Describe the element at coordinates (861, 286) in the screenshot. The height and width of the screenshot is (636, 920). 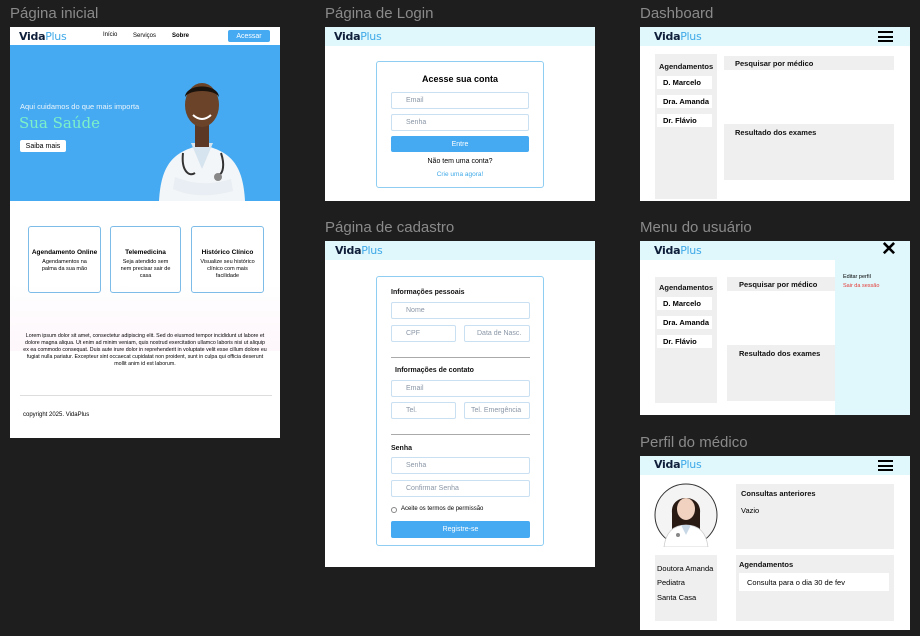
I see `logout-link: Sair da sessão` at that location.